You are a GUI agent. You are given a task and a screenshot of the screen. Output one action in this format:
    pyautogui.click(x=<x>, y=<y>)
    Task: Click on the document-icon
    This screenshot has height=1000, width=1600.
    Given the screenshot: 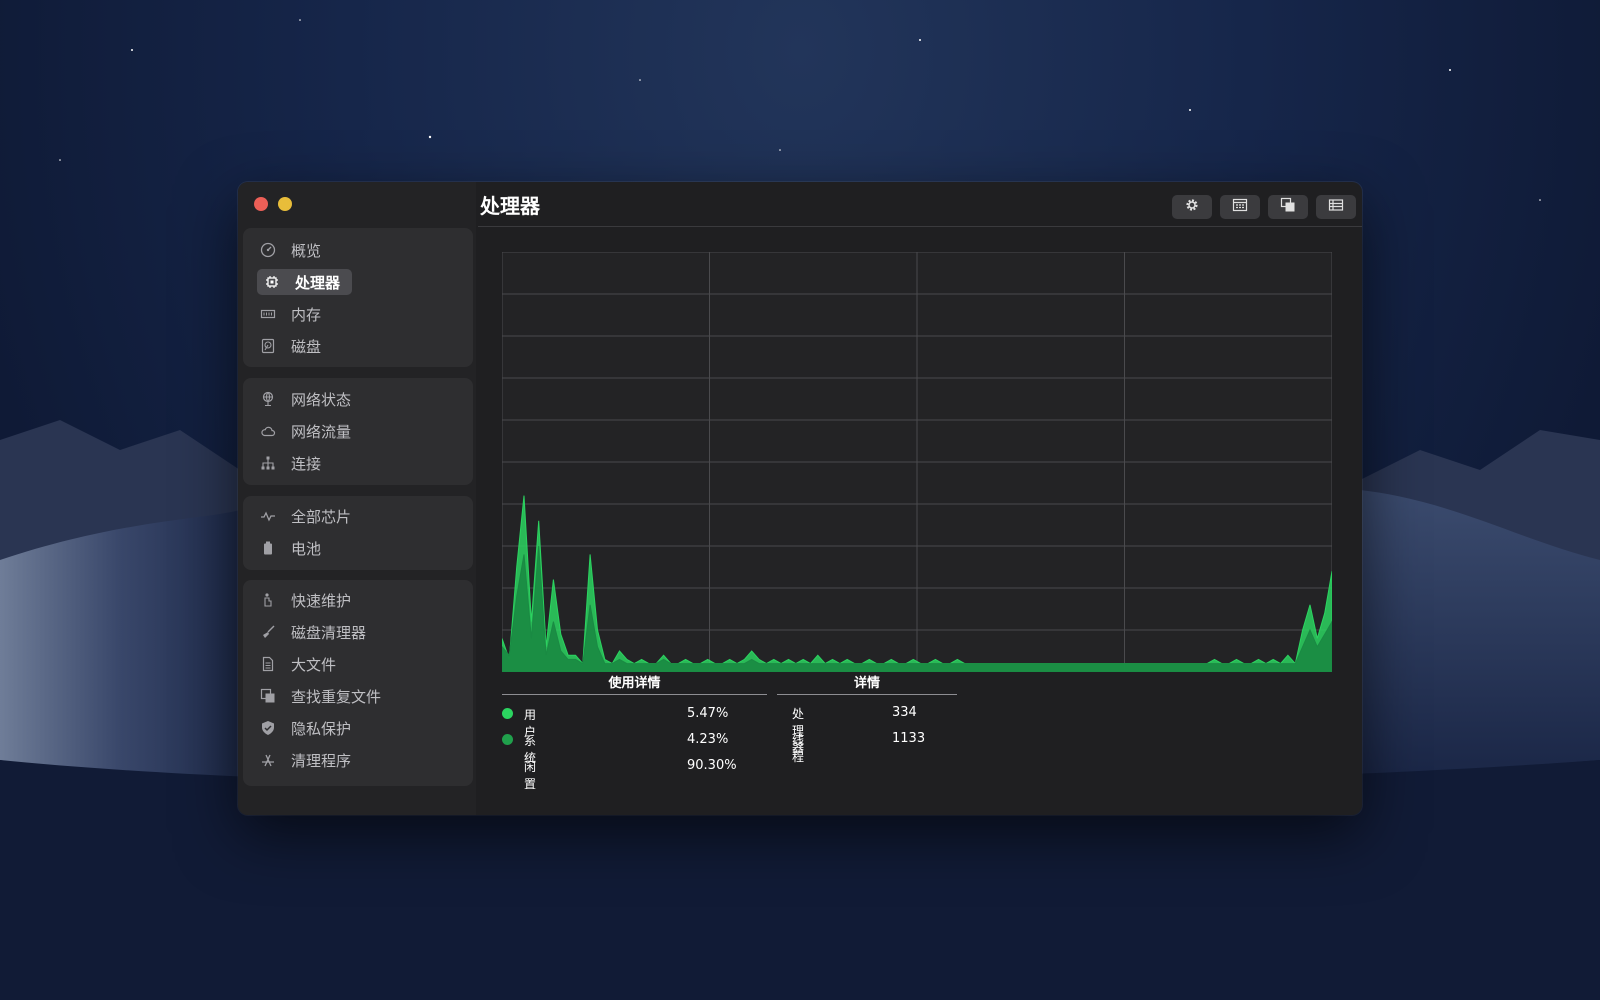 What is the action you would take?
    pyautogui.click(x=268, y=664)
    